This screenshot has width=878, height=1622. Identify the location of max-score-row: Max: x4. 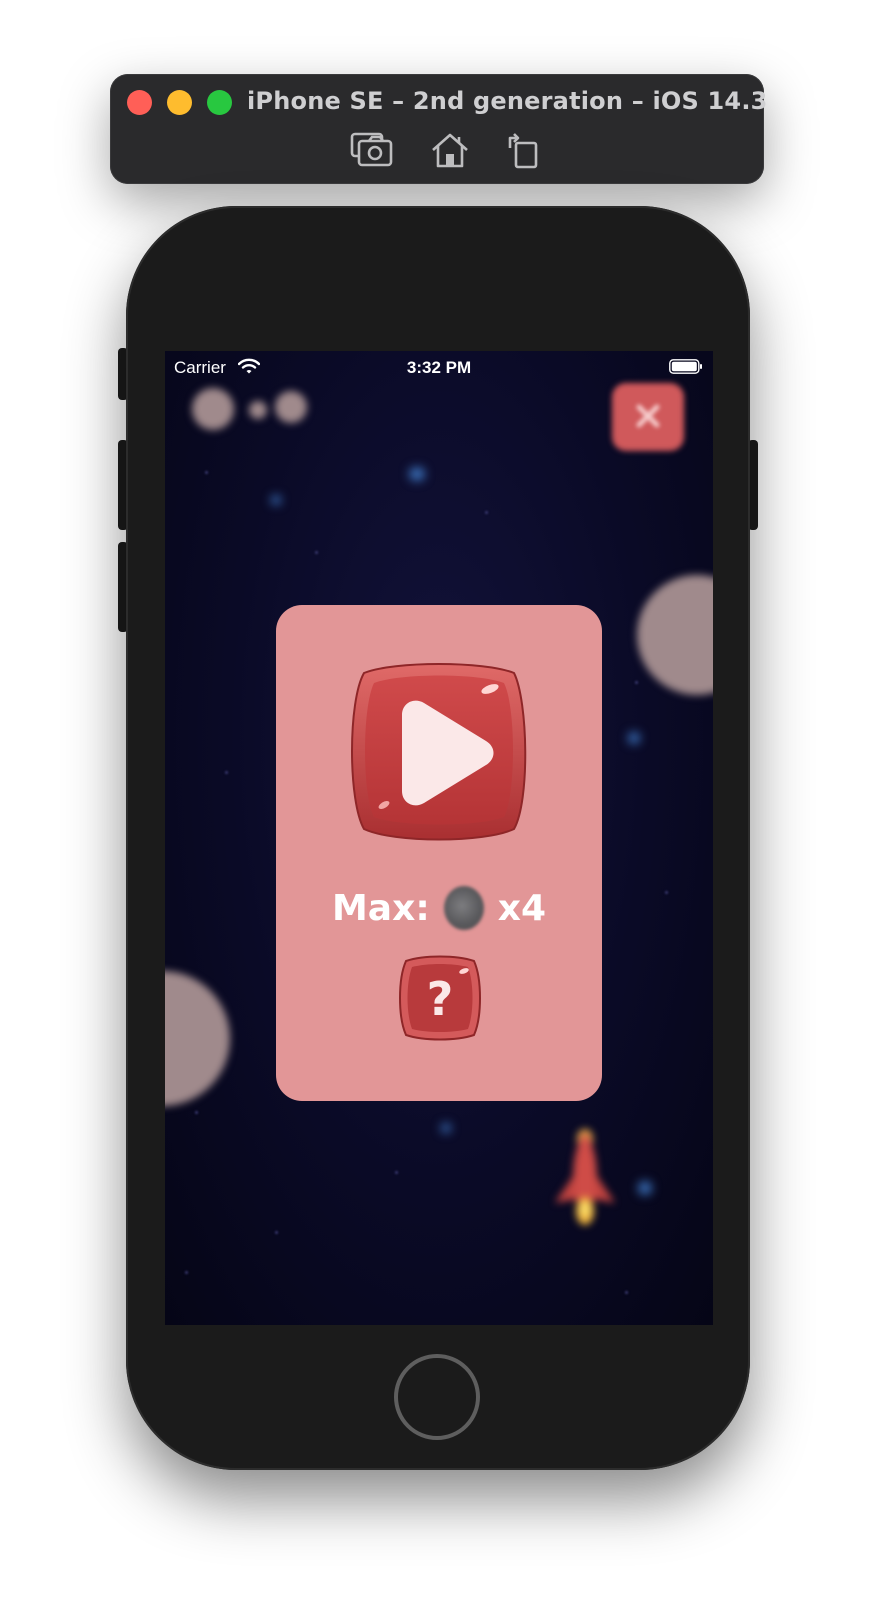
(439, 908).